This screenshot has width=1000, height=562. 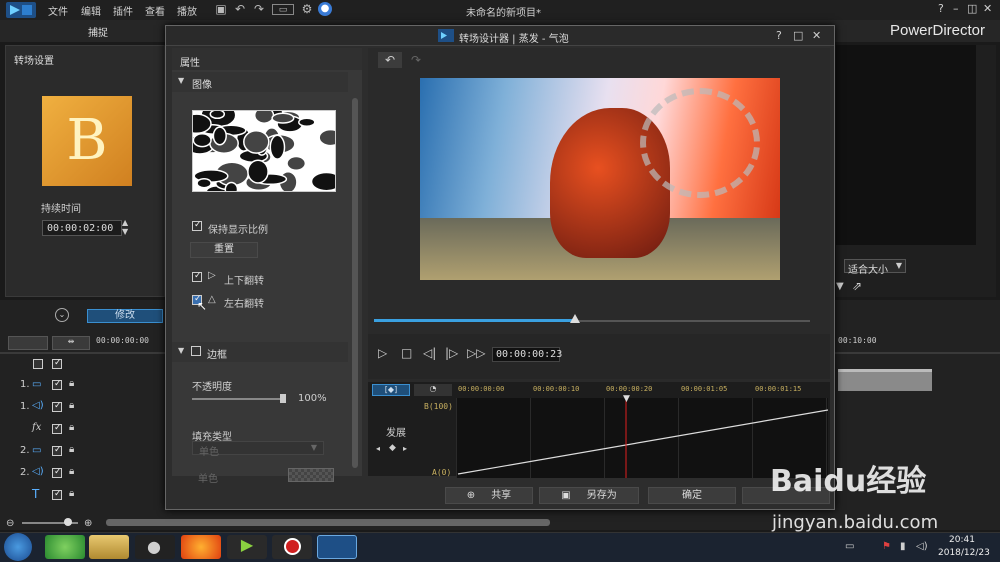 I want to click on account-icon: ●, so click(x=325, y=9).